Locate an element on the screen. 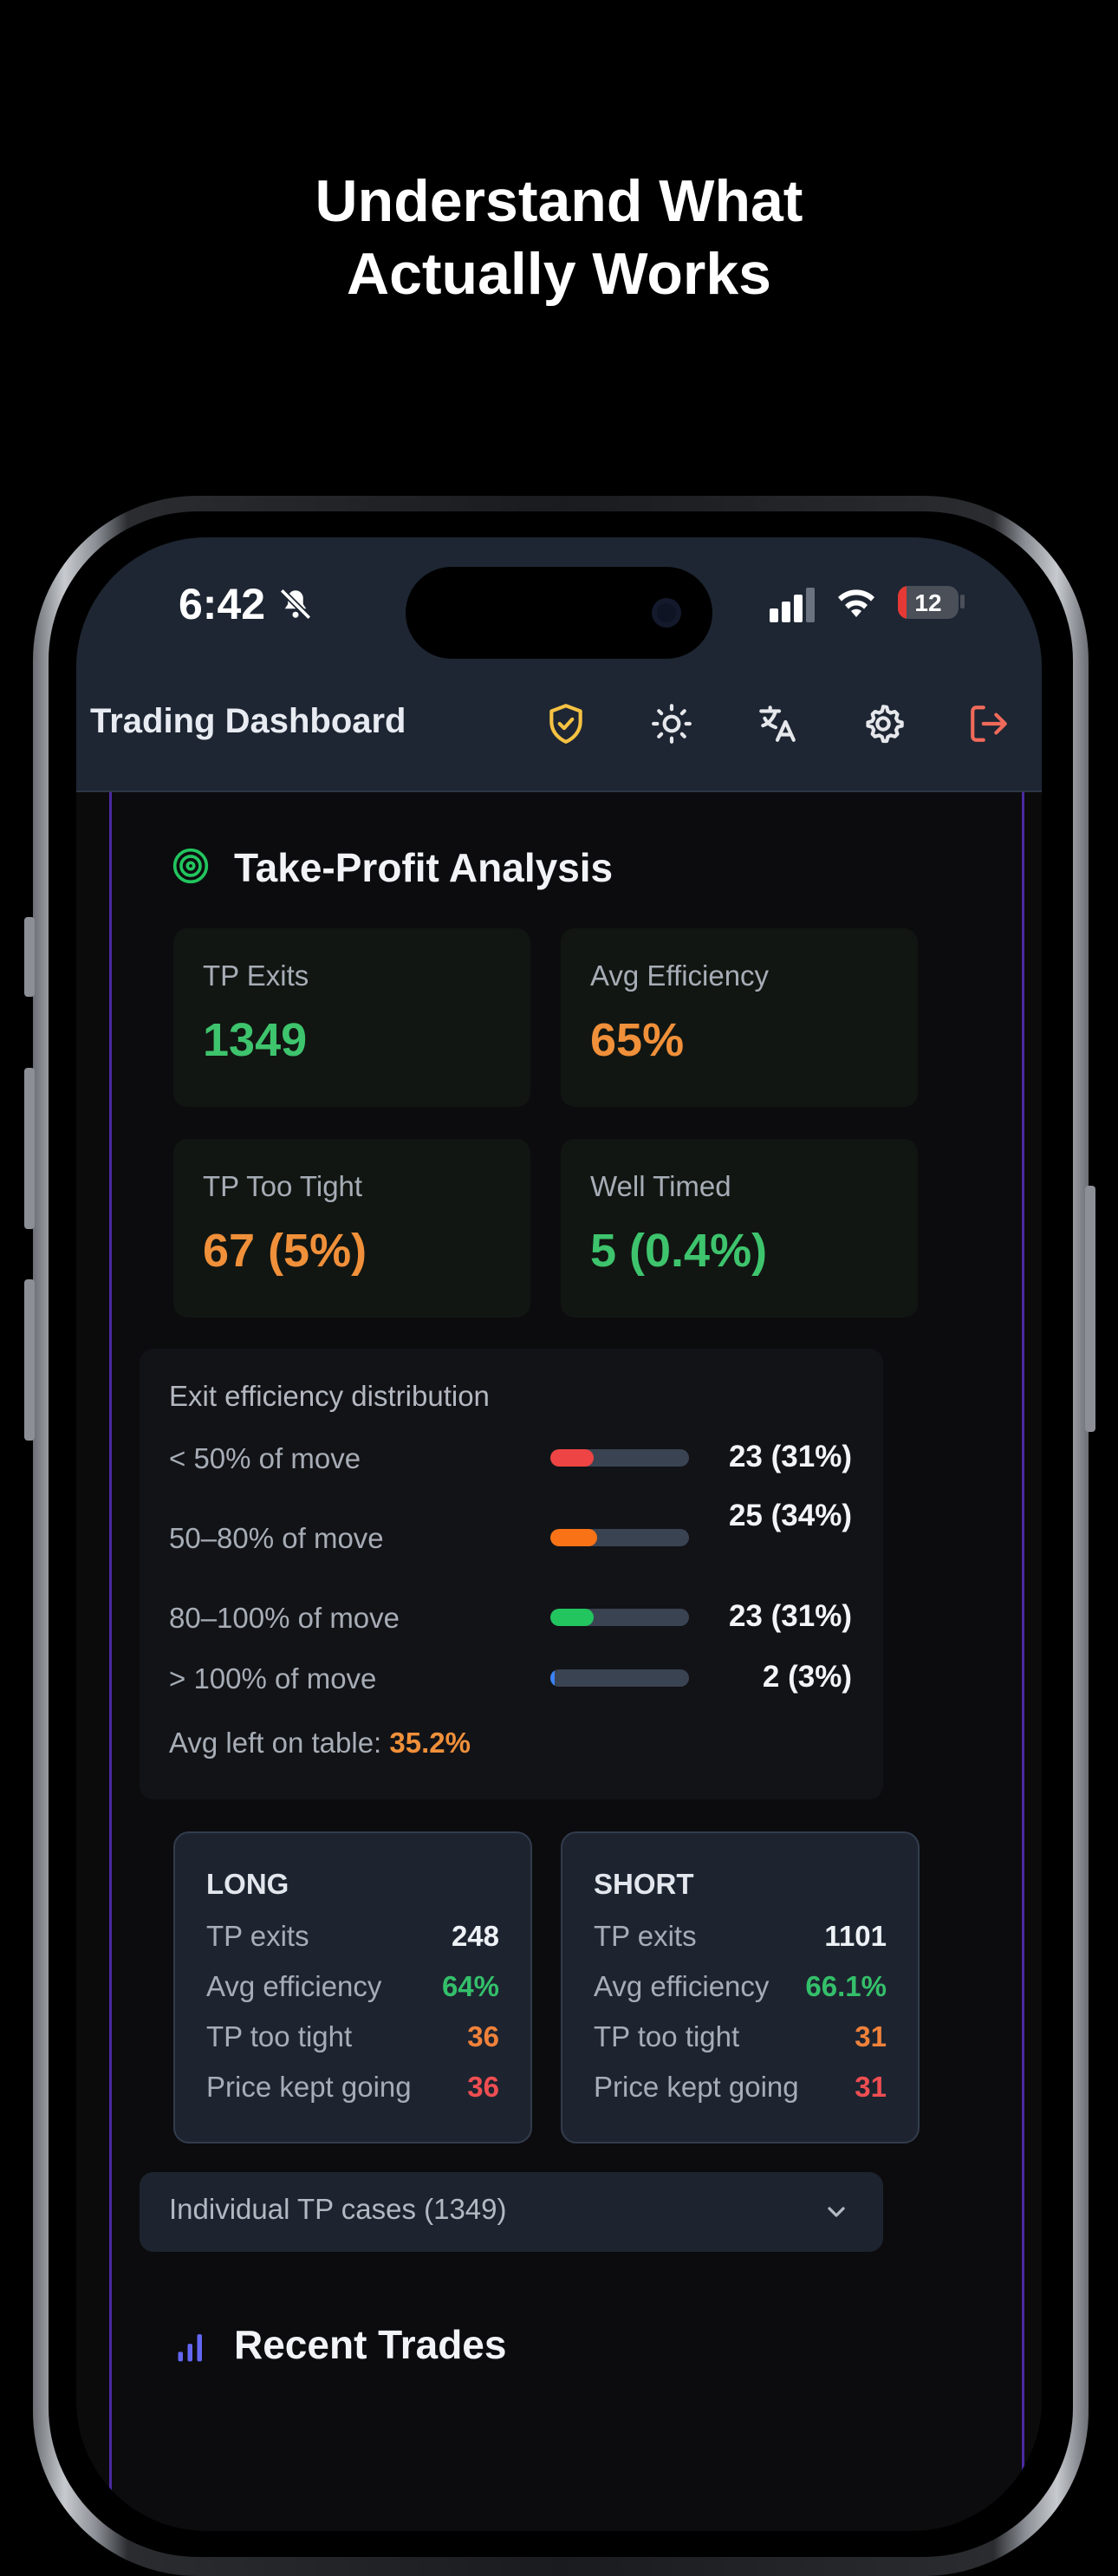 The image size is (1118, 2576). distribution-row-label: 50–80% of move is located at coordinates (276, 1538).